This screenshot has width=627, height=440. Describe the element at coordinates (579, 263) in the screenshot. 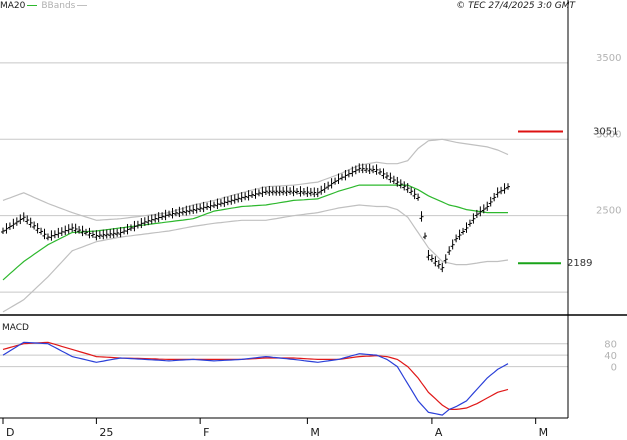

I see `support-label: 2189` at that location.